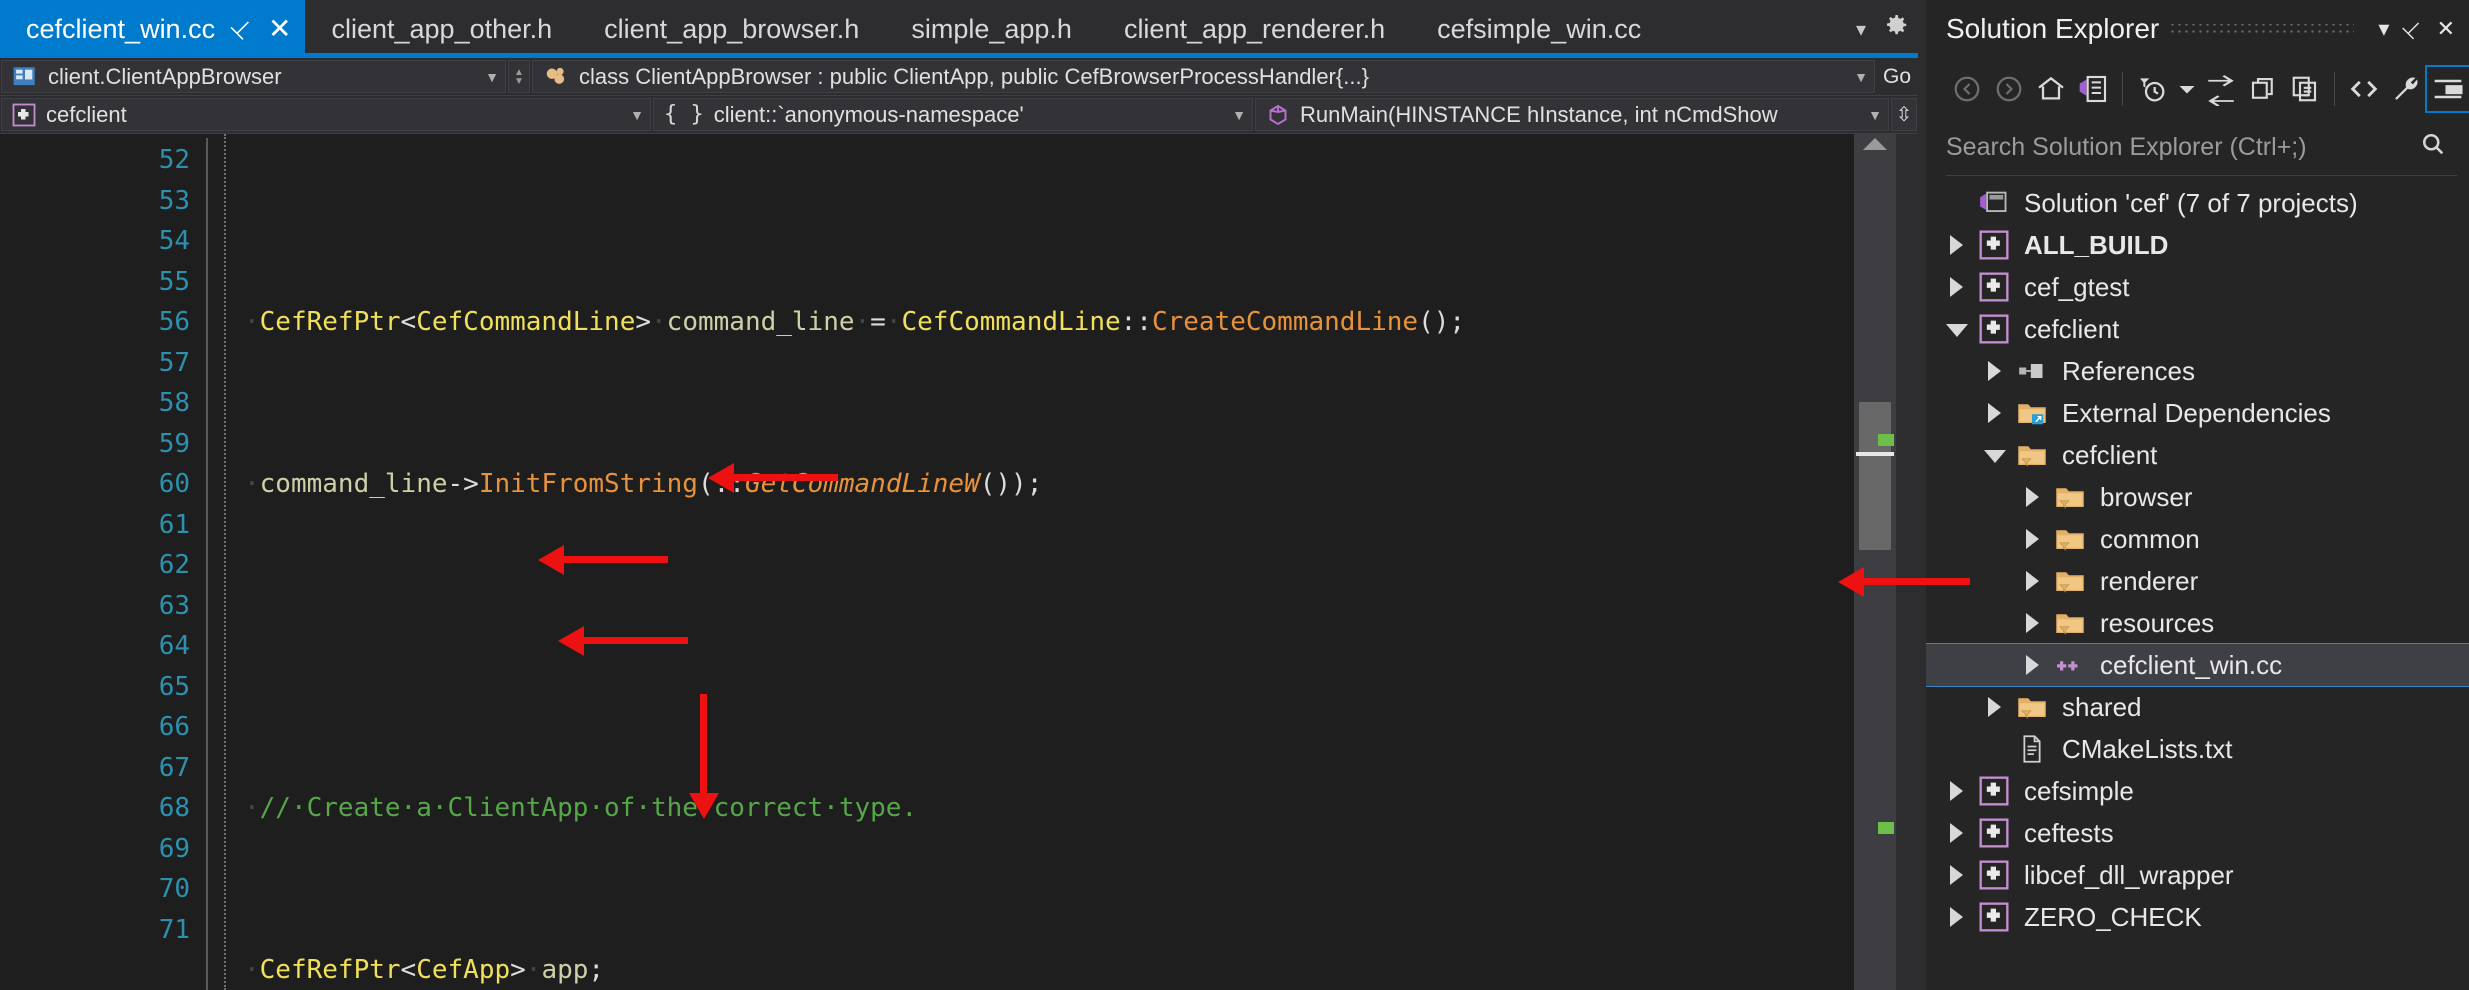 This screenshot has width=2469, height=990. What do you see at coordinates (2197, 707) in the screenshot?
I see `tree-item-shared: shared` at bounding box center [2197, 707].